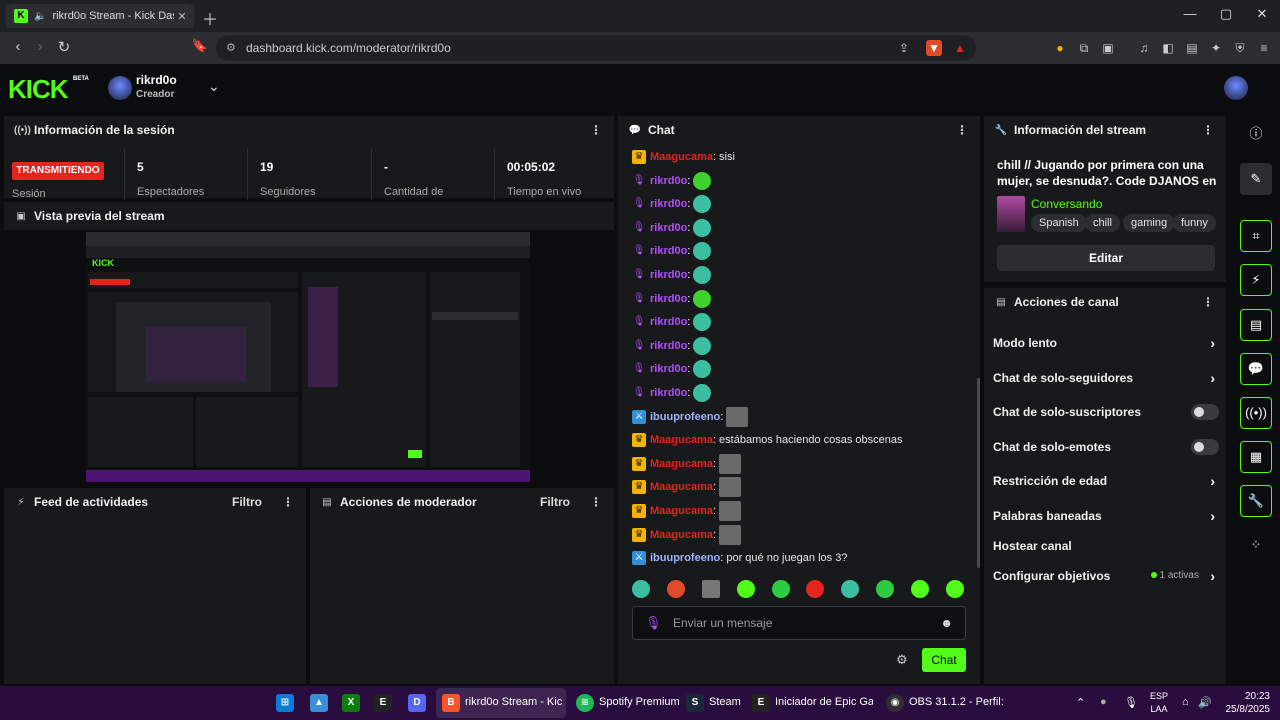 The width and height of the screenshot is (1280, 720). What do you see at coordinates (1256, 457) in the screenshot?
I see `layout-icon: ▦` at bounding box center [1256, 457].